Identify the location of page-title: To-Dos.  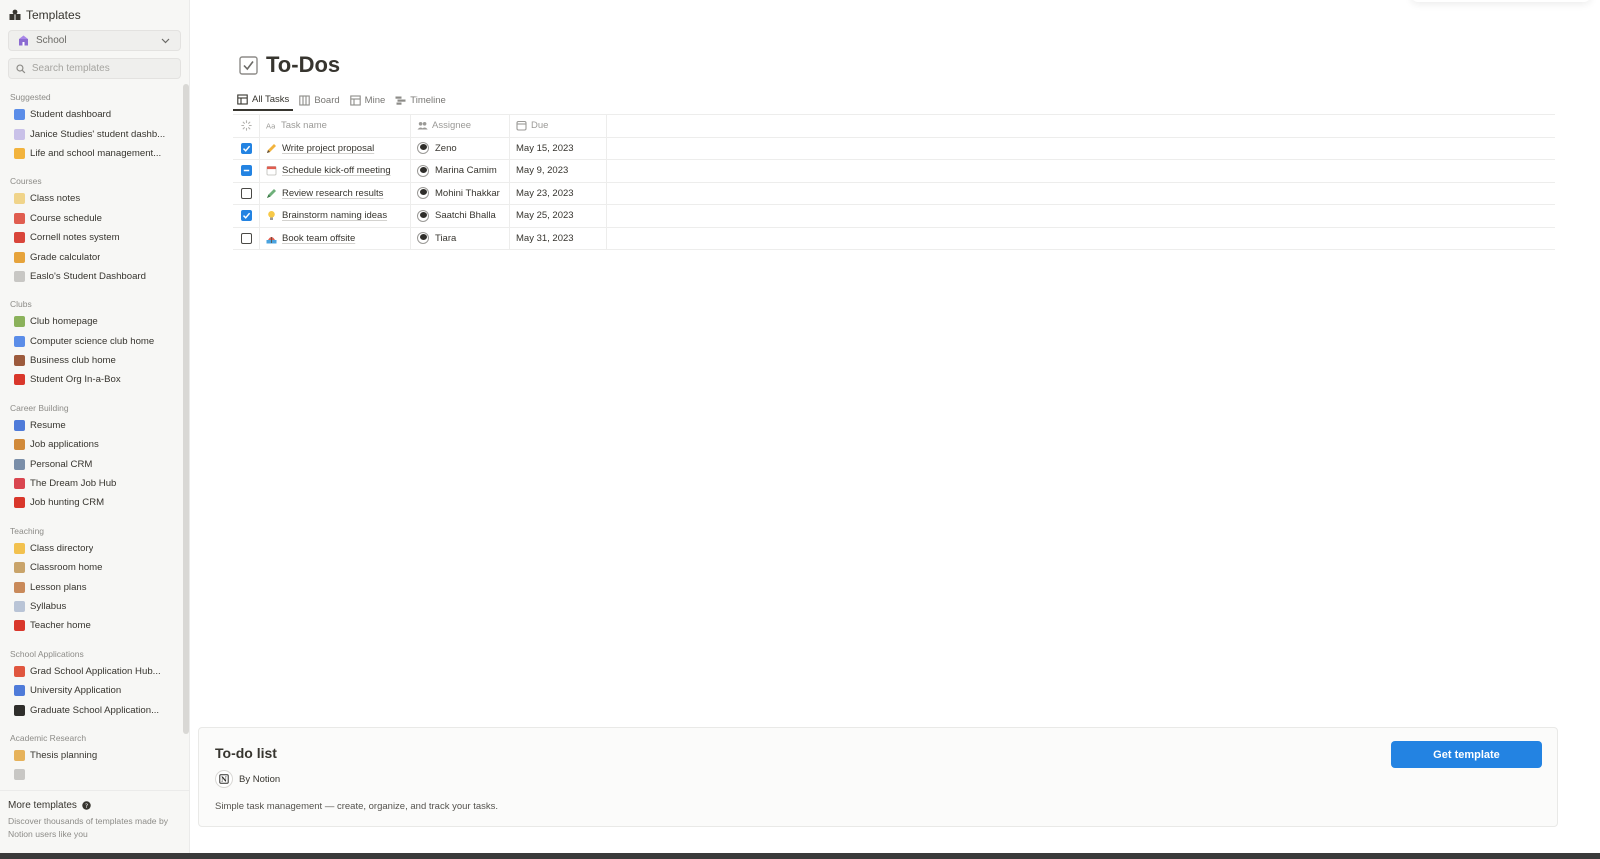
(289, 65).